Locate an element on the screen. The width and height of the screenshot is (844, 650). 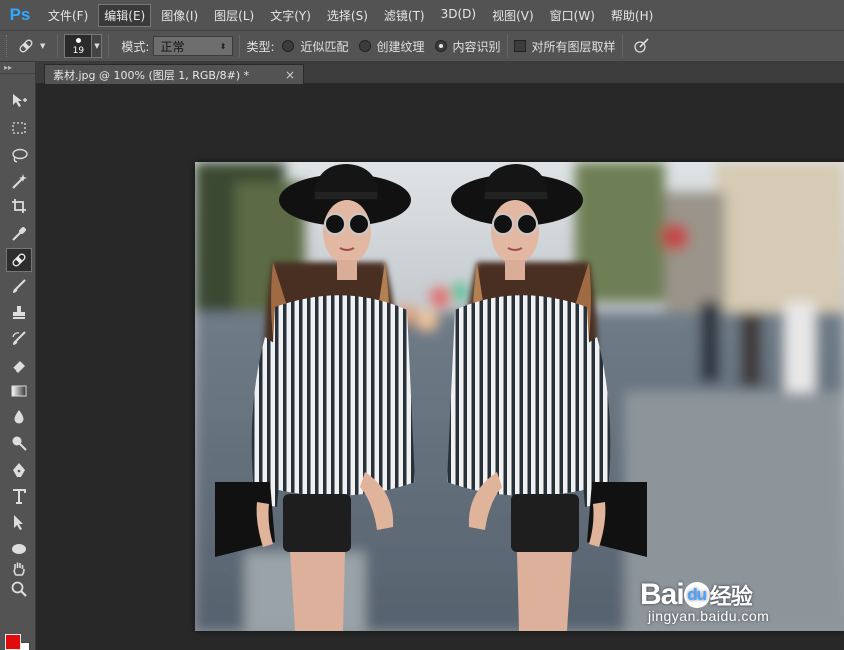
radio-create-texture: 创建纹理 is located at coordinates (391, 46).